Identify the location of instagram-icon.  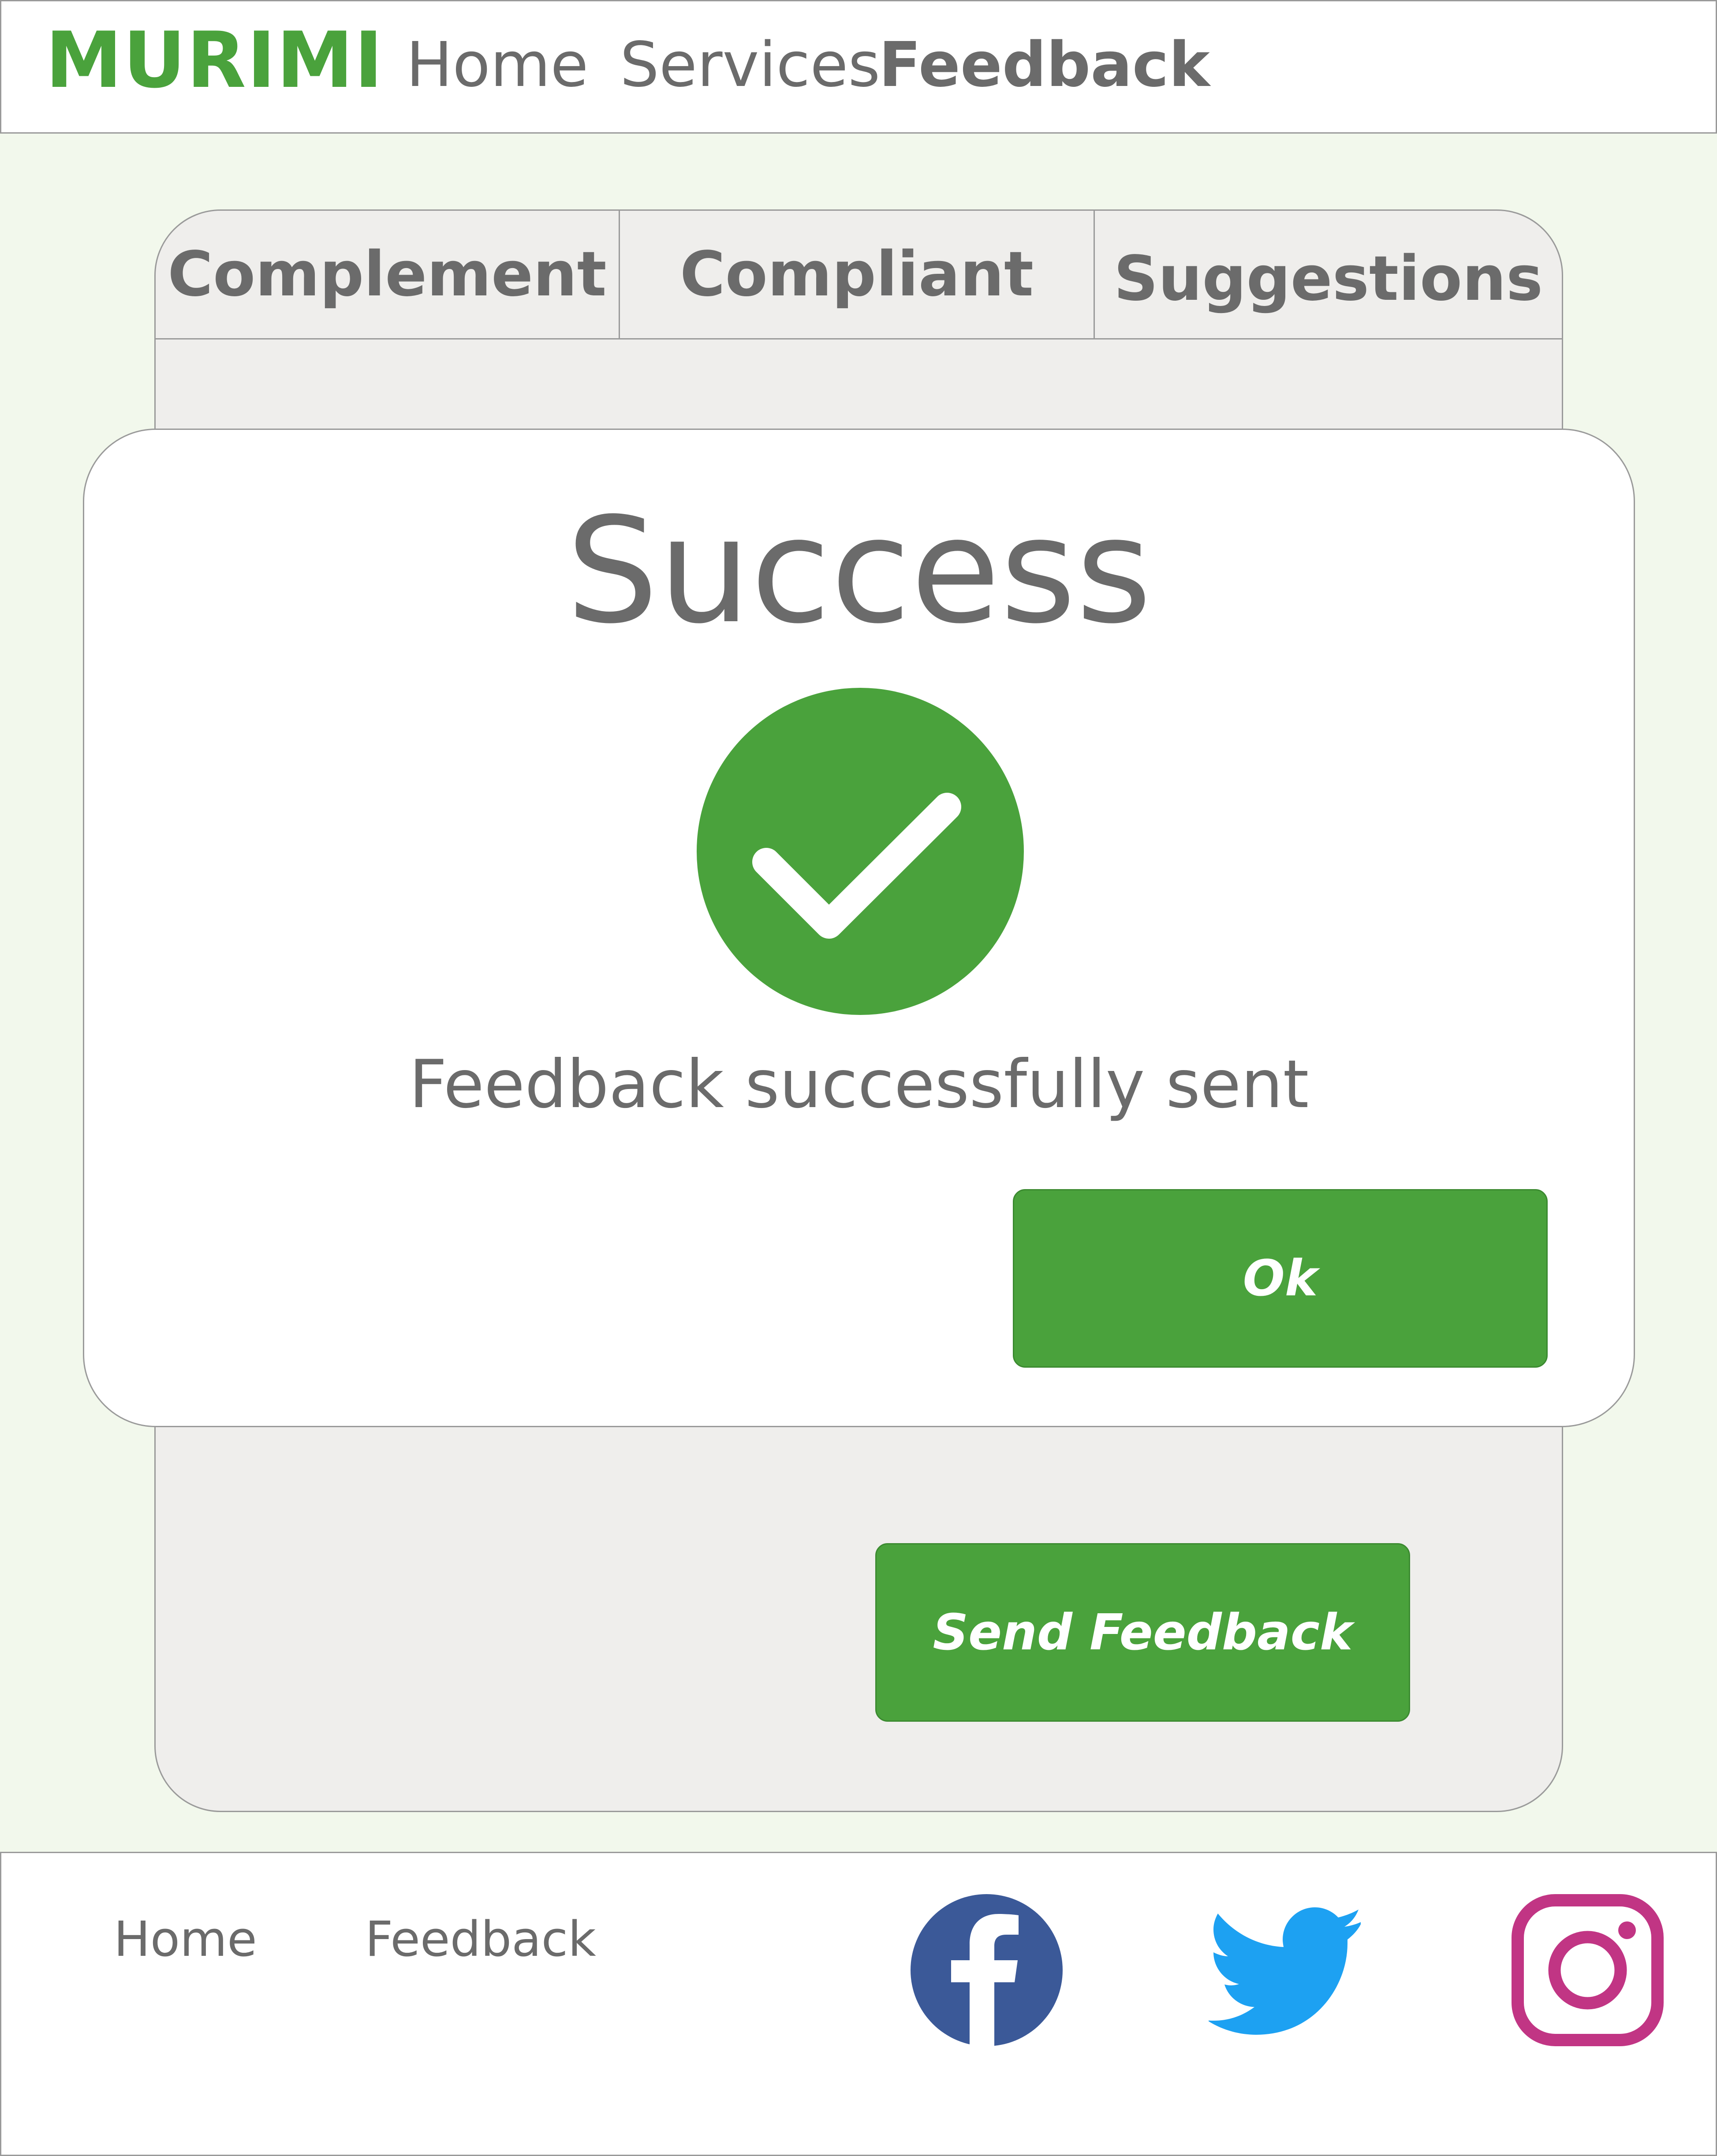
(1588, 1970).